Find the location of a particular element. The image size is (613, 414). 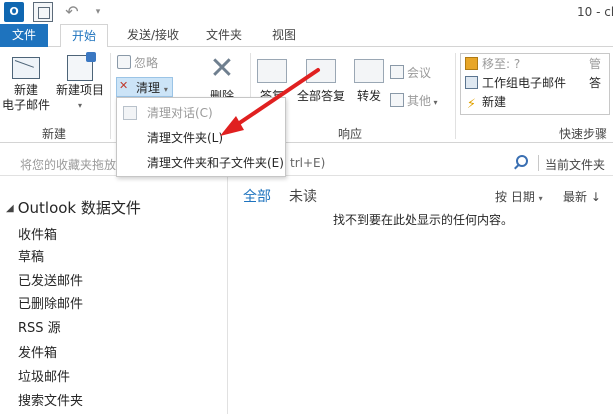

tab-file: 文件 is located at coordinates (24, 35).